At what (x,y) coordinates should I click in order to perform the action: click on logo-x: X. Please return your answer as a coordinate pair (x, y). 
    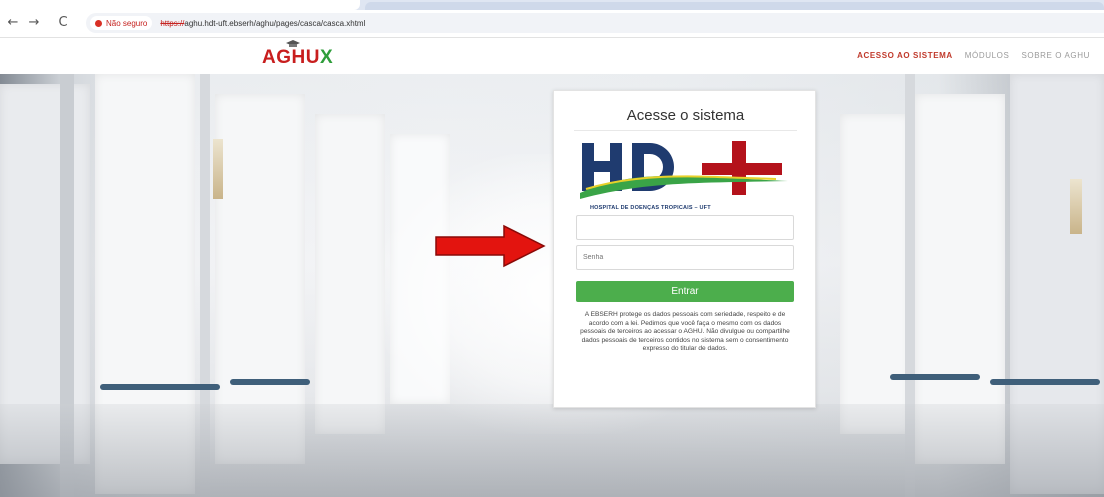
    Looking at the image, I should click on (326, 57).